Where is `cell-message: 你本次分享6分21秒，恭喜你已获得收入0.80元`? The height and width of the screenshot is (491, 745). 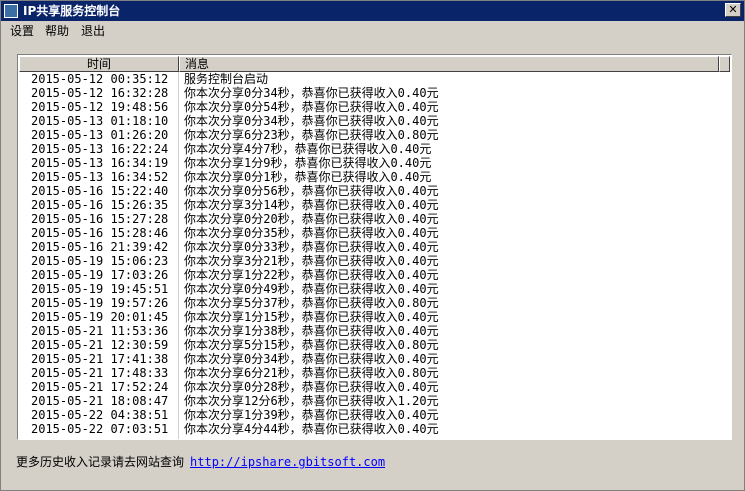 cell-message: 你本次分享6分21秒，恭喜你已获得收入0.80元 is located at coordinates (311, 373).